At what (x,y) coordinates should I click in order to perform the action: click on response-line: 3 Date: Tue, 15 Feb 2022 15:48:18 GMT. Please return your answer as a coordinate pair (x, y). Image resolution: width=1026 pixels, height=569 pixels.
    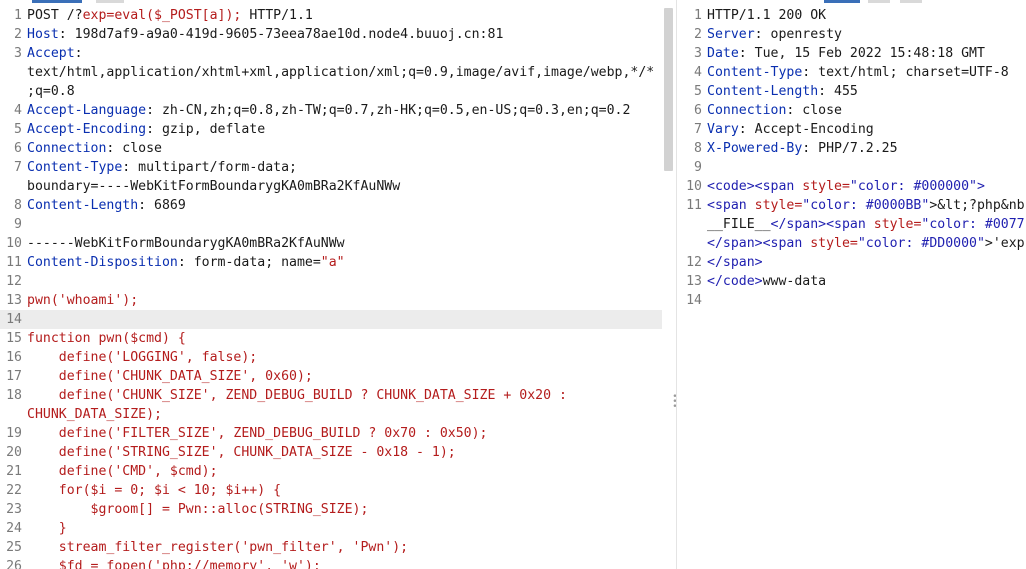
    Looking at the image, I should click on (853, 53).